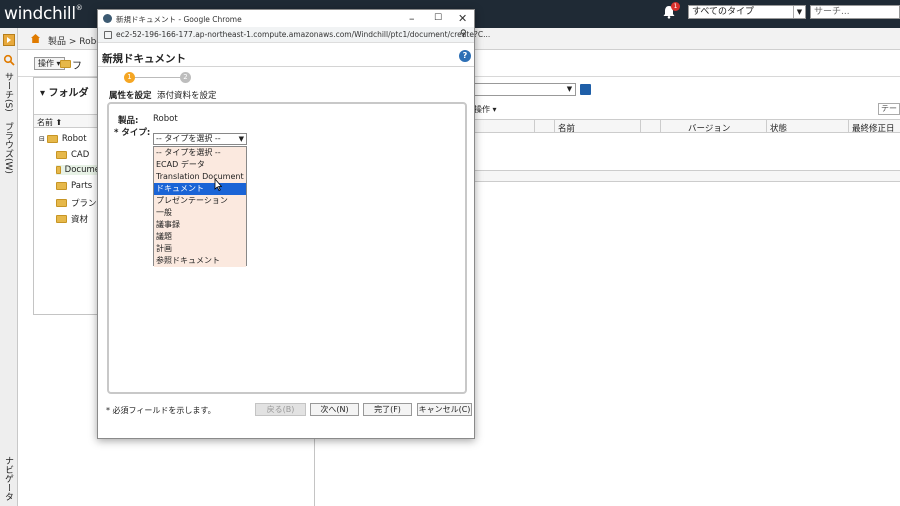 This screenshot has height=506, width=900. I want to click on type-option: プレゼンテーション, so click(200, 201).